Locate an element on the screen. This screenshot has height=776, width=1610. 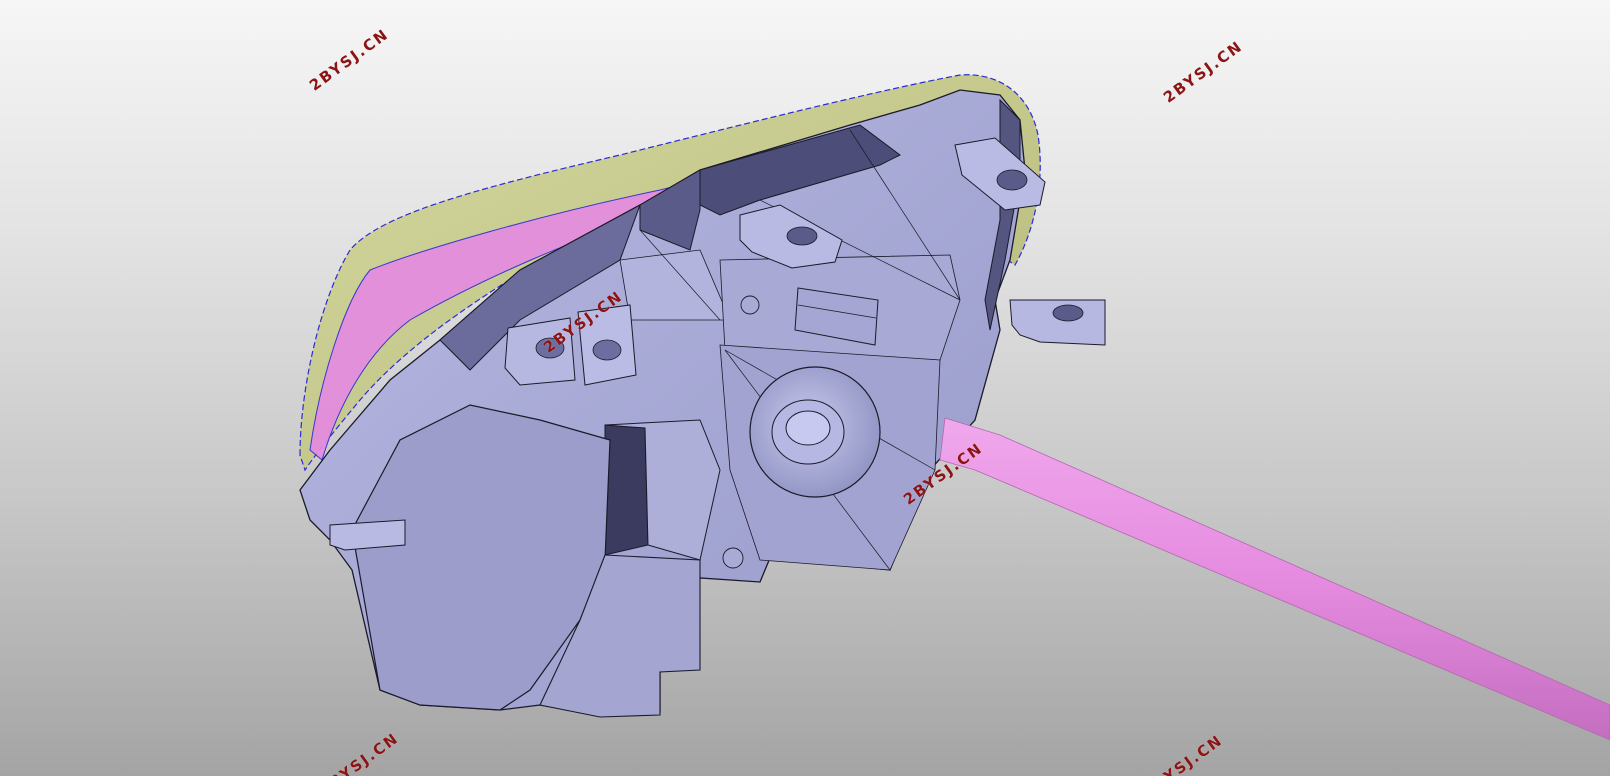
side-mounting-ear-hole is located at coordinates (1068, 313).